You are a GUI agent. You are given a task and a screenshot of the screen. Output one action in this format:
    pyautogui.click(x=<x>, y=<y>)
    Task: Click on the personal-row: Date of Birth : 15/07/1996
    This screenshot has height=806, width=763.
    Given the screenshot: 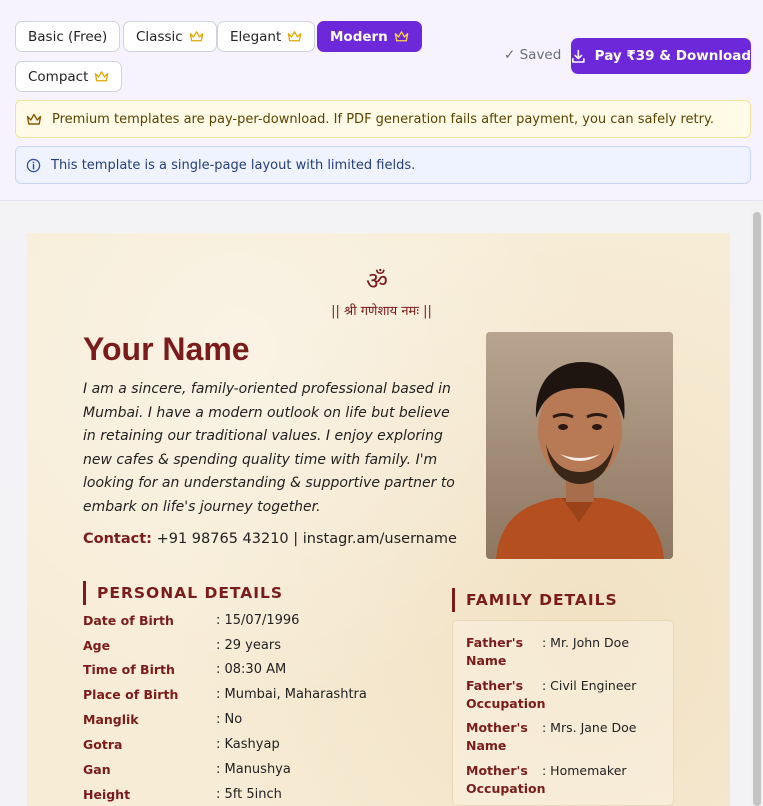 What is the action you would take?
    pyautogui.click(x=263, y=620)
    